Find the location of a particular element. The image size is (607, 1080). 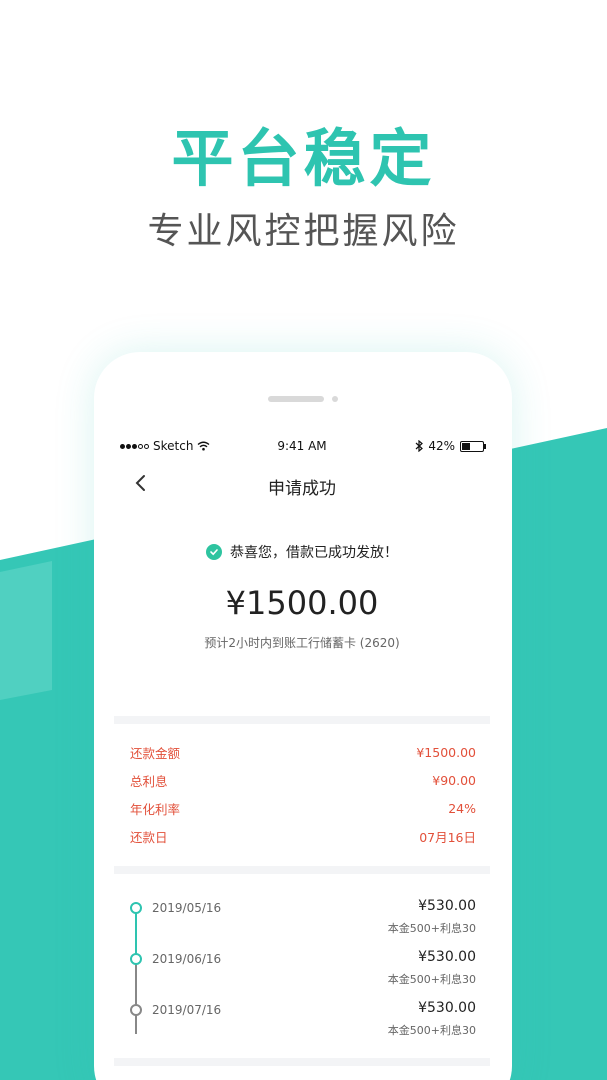

detail-label: 总利息 is located at coordinates (149, 781).